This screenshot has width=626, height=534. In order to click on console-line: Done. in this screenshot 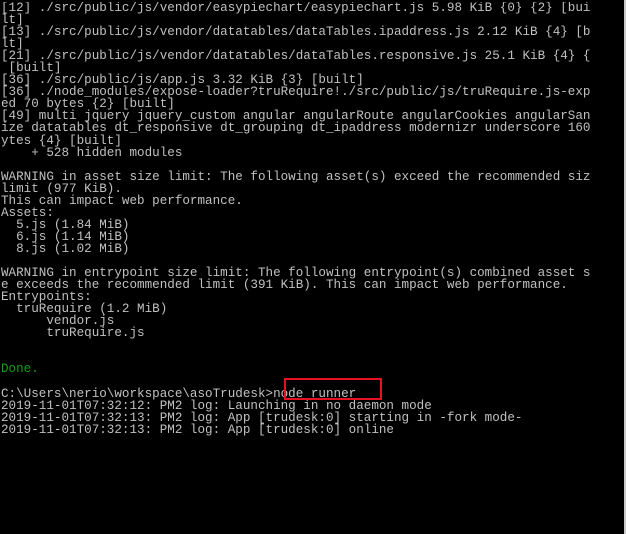, I will do `click(20, 369)`.